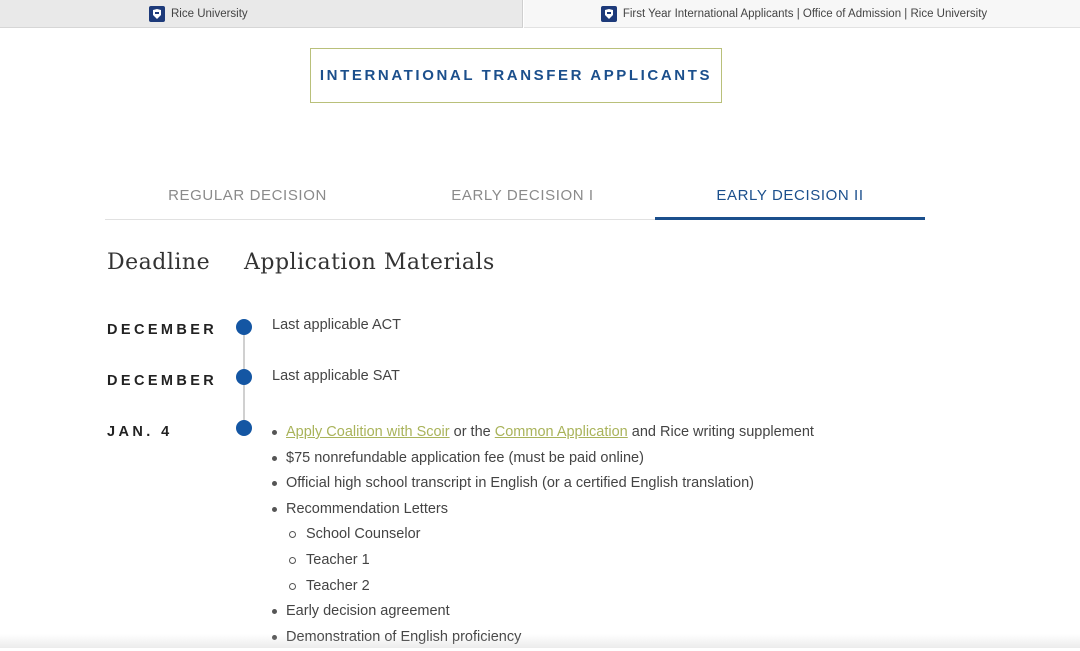 Image resolution: width=1080 pixels, height=651 pixels. Describe the element at coordinates (209, 13) in the screenshot. I see `browser-tab-title: Rice University` at that location.